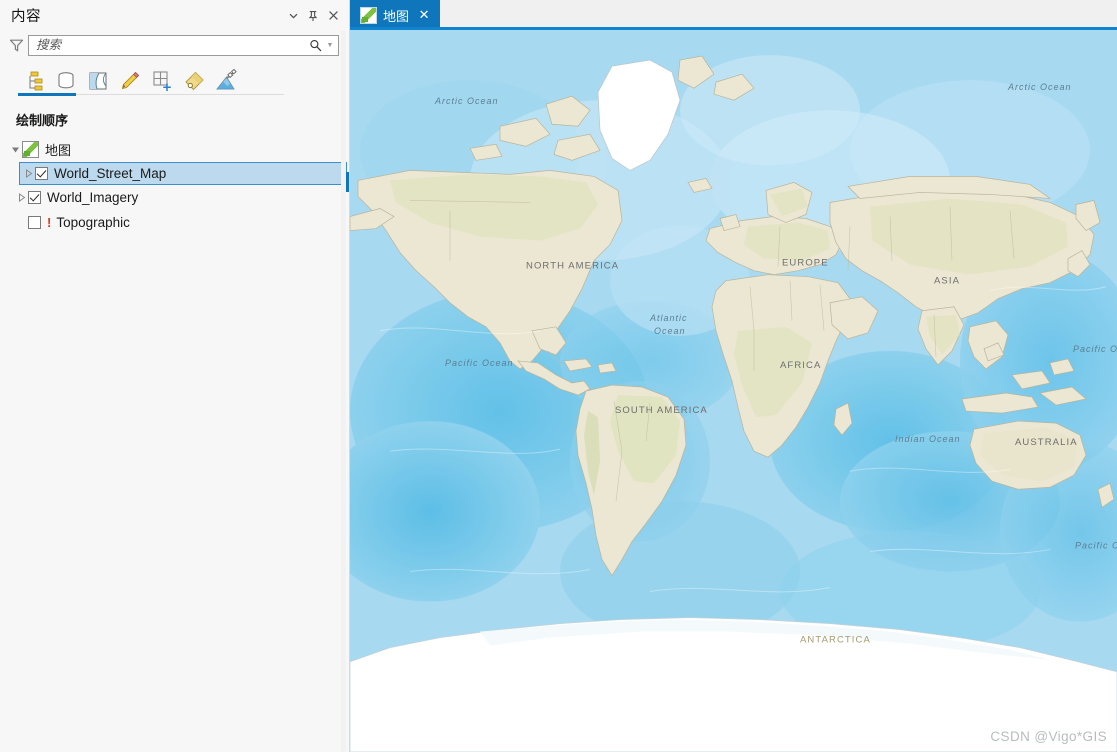 The width and height of the screenshot is (1117, 752). What do you see at coordinates (1095, 349) in the screenshot?
I see `label-pacific-ocean-east: Pacific Ocean` at bounding box center [1095, 349].